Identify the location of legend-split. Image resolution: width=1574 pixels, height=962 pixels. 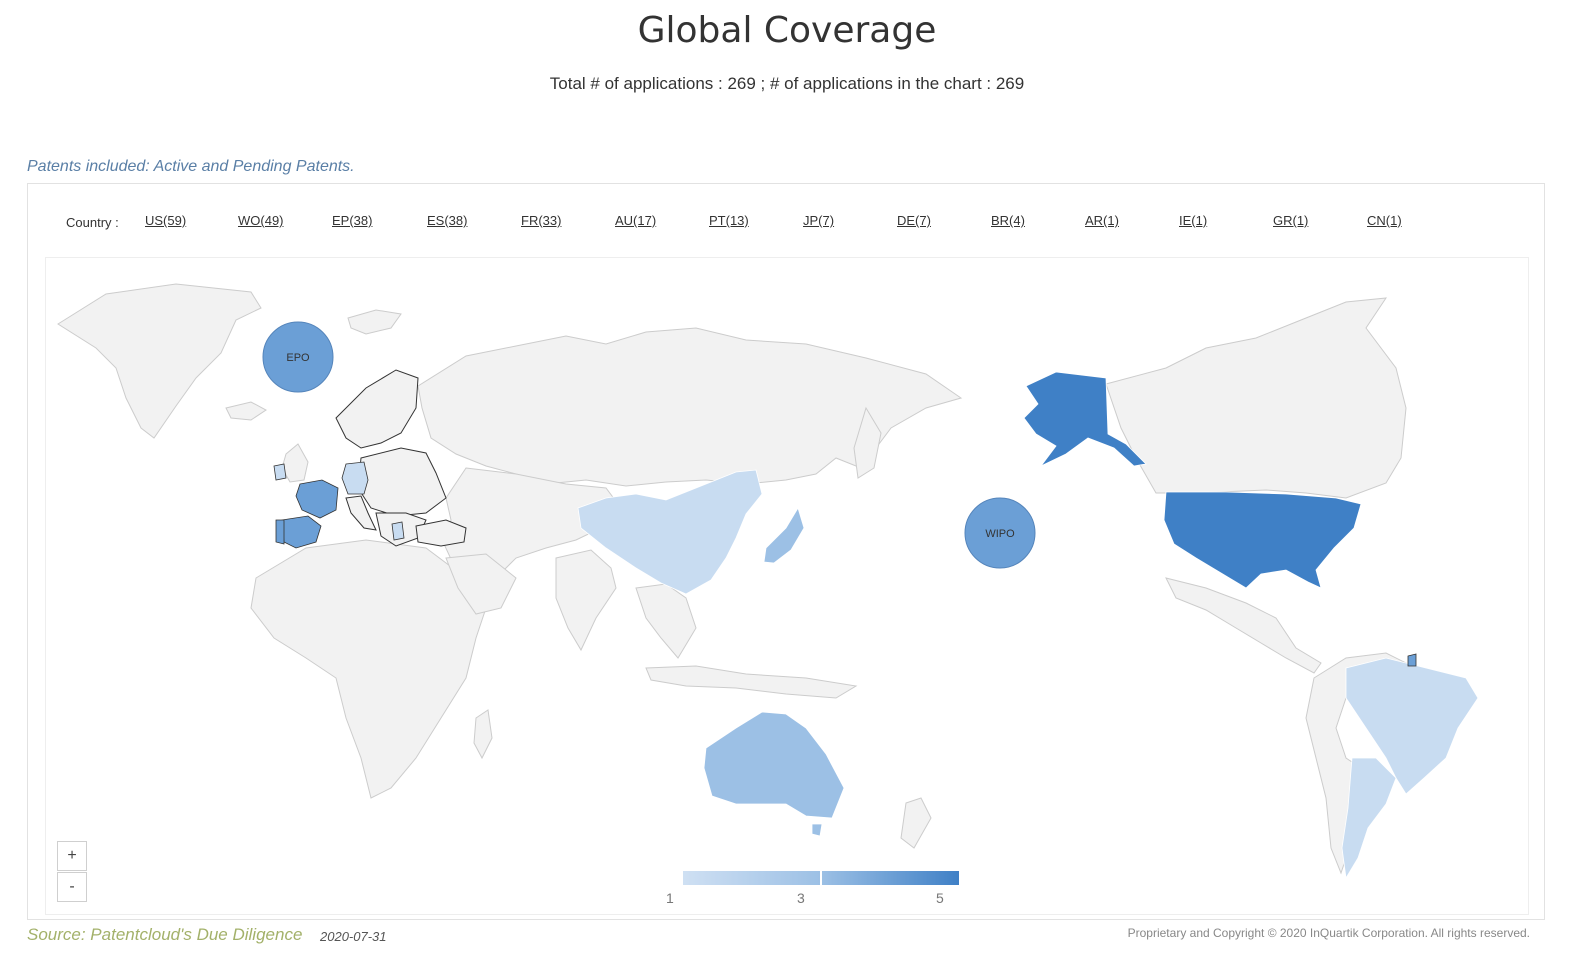
(821, 878).